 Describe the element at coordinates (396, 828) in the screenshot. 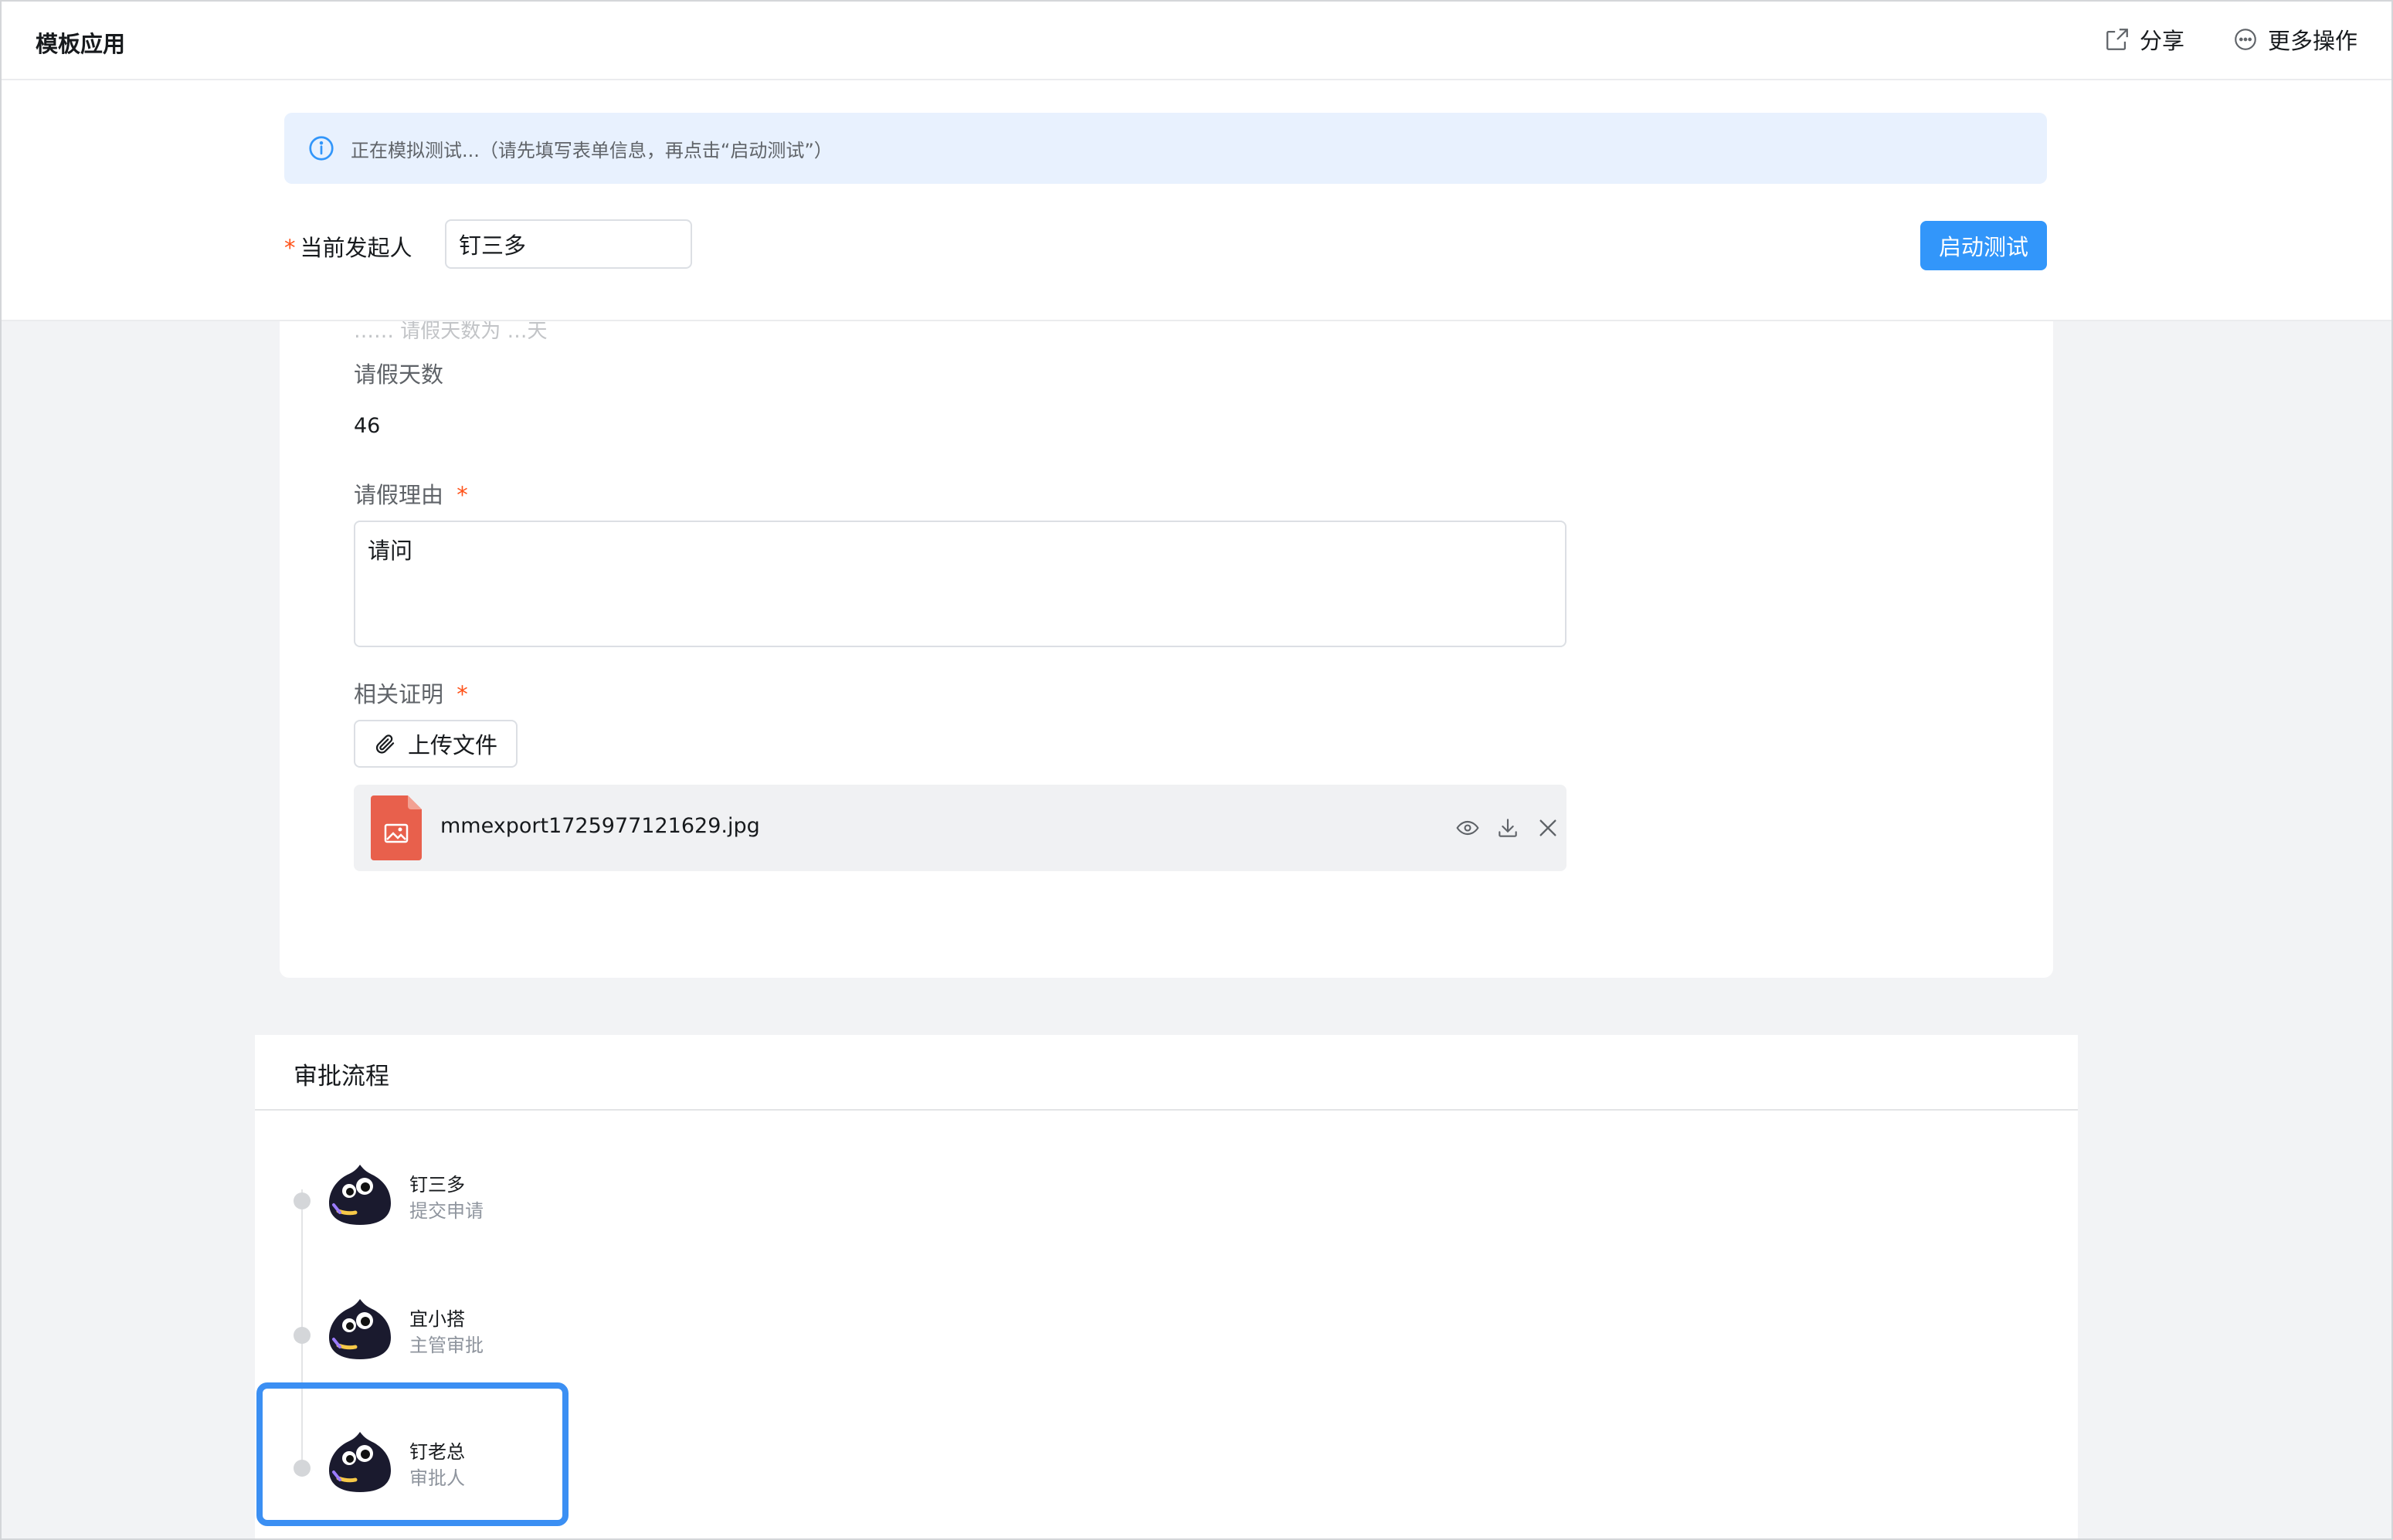

I see `image-file-icon` at that location.